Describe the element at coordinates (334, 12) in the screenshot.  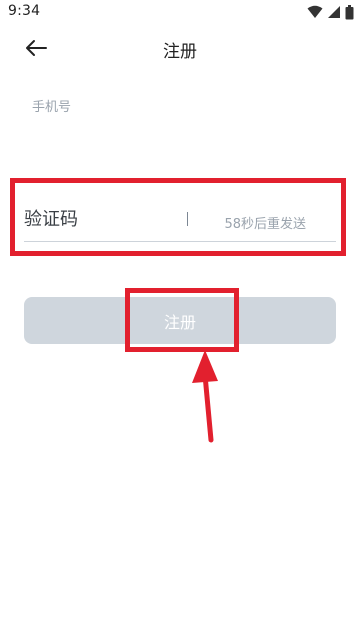
I see `cellular-icon` at that location.